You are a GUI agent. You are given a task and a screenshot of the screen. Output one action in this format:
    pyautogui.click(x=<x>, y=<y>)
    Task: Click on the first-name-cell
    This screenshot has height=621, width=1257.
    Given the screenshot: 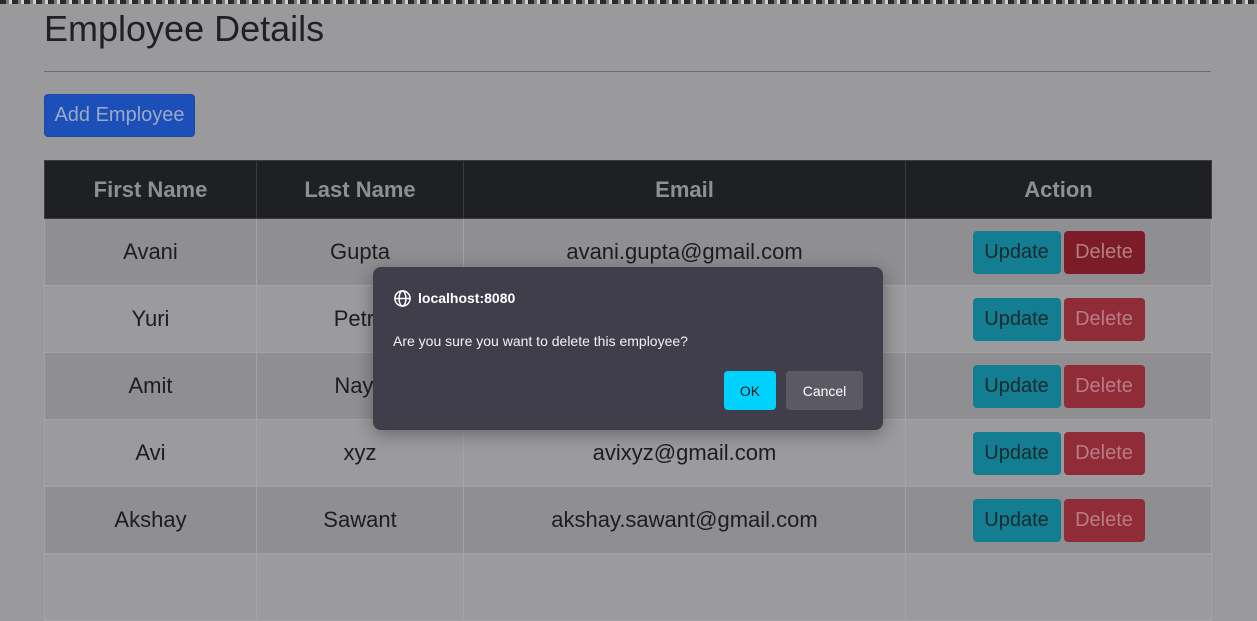 What is the action you would take?
    pyautogui.click(x=150, y=587)
    